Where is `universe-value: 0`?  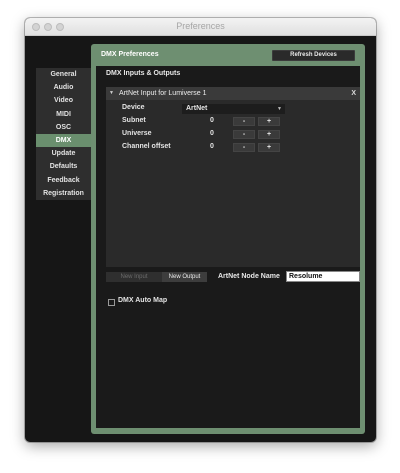
universe-value: 0 is located at coordinates (212, 133).